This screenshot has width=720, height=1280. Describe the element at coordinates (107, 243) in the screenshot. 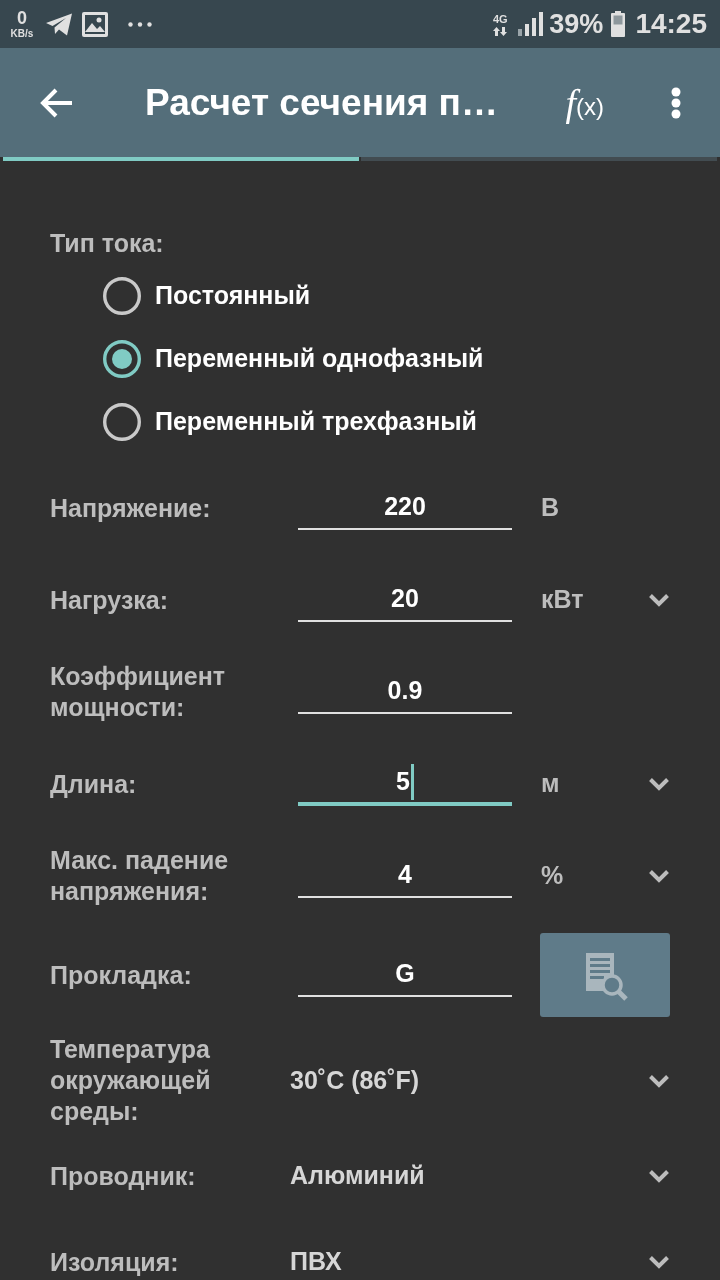

I see `field-label: Тип тока:` at that location.